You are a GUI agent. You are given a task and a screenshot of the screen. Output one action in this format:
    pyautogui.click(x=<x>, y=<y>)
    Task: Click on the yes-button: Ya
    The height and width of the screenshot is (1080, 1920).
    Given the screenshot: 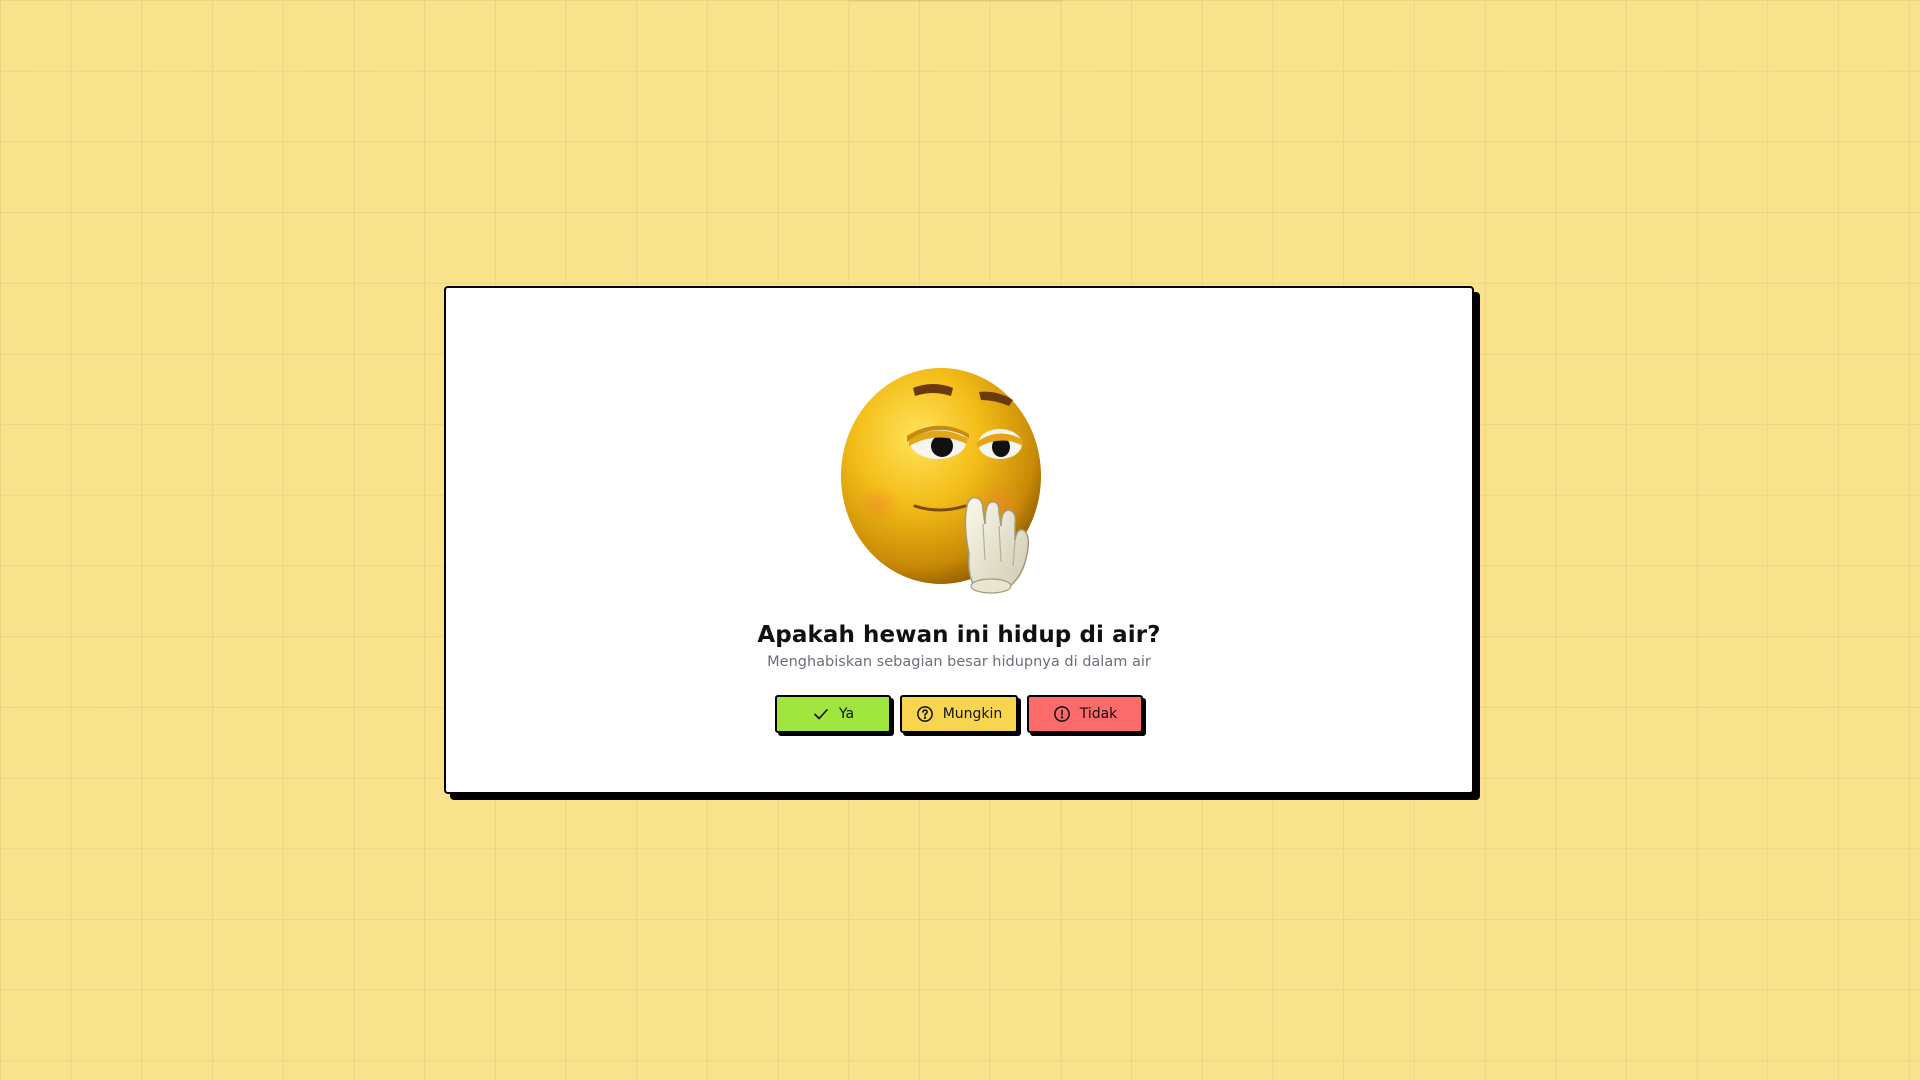 What is the action you would take?
    pyautogui.click(x=833, y=714)
    